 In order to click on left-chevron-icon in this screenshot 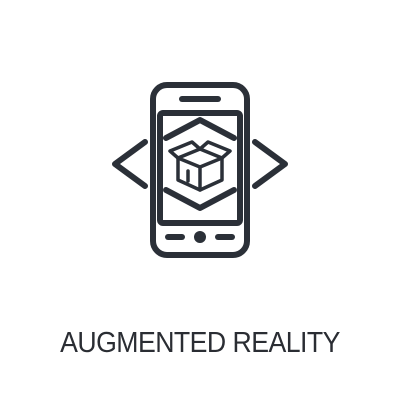, I will do `click(130, 164)`.